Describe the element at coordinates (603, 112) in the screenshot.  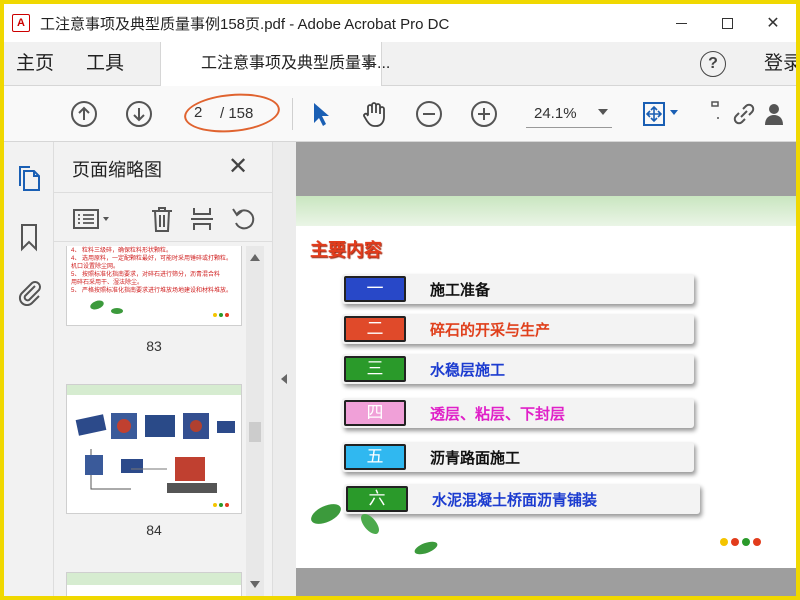
I see `chevron-down-icon` at that location.